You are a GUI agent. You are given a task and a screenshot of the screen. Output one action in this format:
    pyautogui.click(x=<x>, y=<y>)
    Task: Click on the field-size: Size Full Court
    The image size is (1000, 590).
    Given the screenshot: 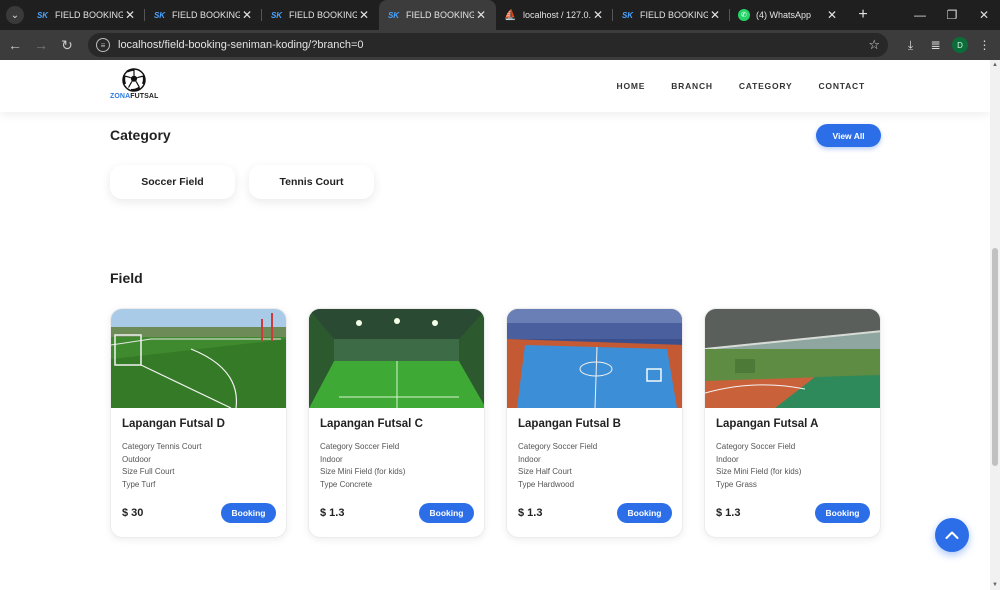 What is the action you would take?
    pyautogui.click(x=148, y=471)
    